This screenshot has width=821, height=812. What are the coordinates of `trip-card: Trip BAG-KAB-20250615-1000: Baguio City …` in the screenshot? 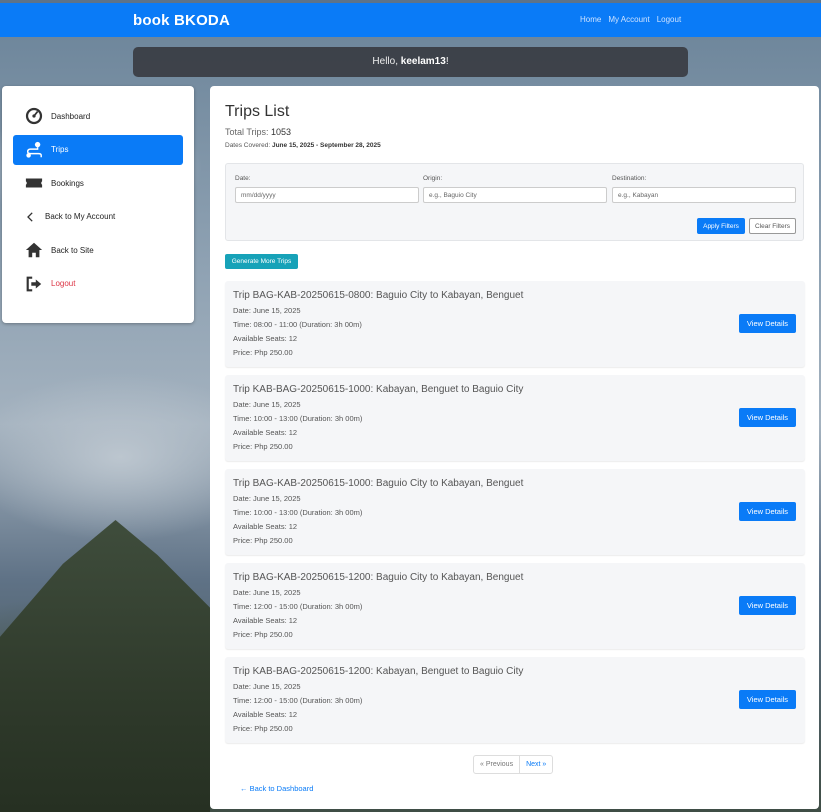 It's located at (515, 512).